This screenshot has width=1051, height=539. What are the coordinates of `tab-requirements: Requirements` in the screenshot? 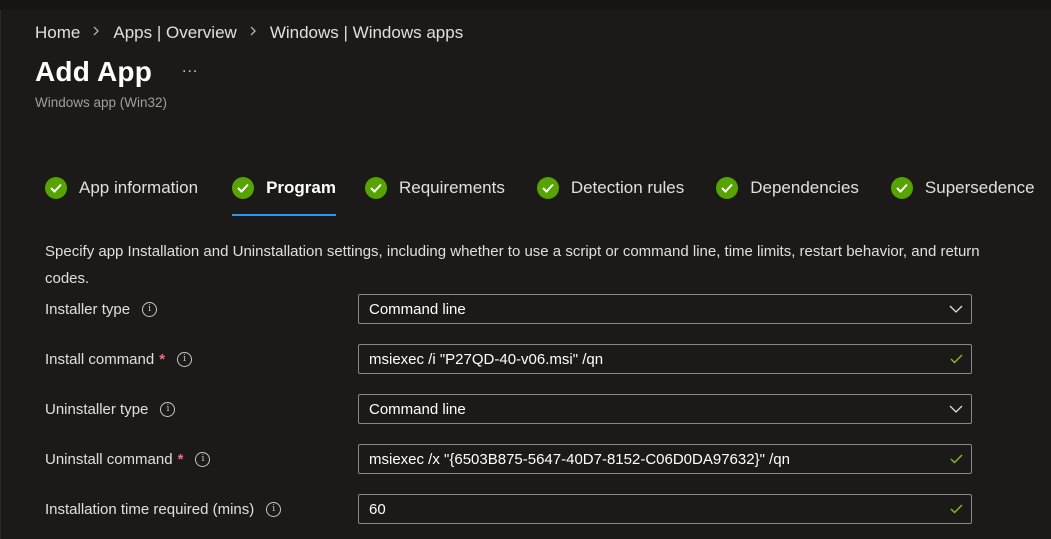 It's located at (435, 196).